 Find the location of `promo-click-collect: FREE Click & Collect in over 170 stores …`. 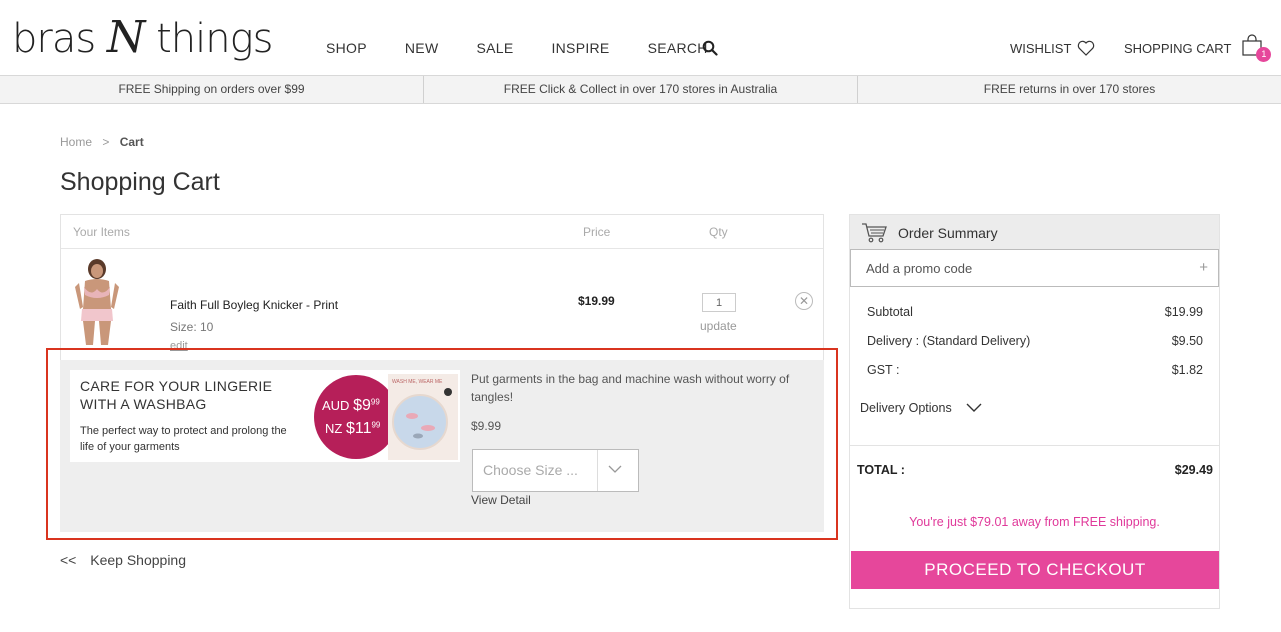

promo-click-collect: FREE Click & Collect in over 170 stores … is located at coordinates (641, 89).